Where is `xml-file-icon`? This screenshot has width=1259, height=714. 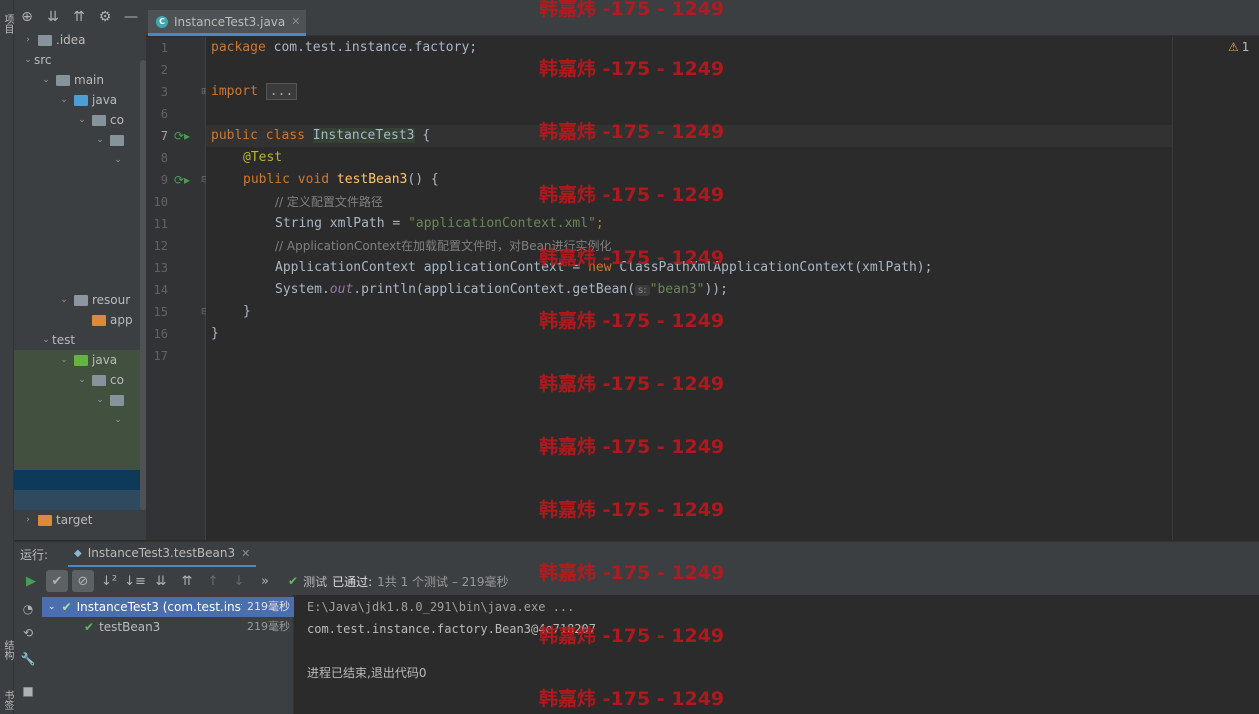 xml-file-icon is located at coordinates (99, 320).